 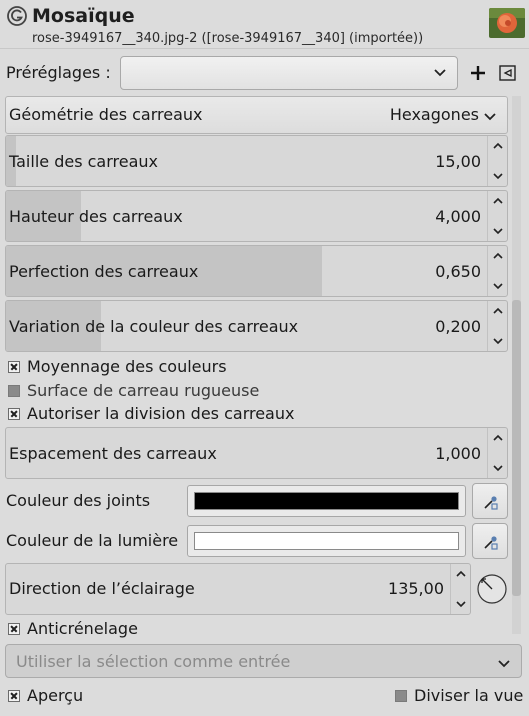 I want to click on joint-color-swatch, so click(x=326, y=501).